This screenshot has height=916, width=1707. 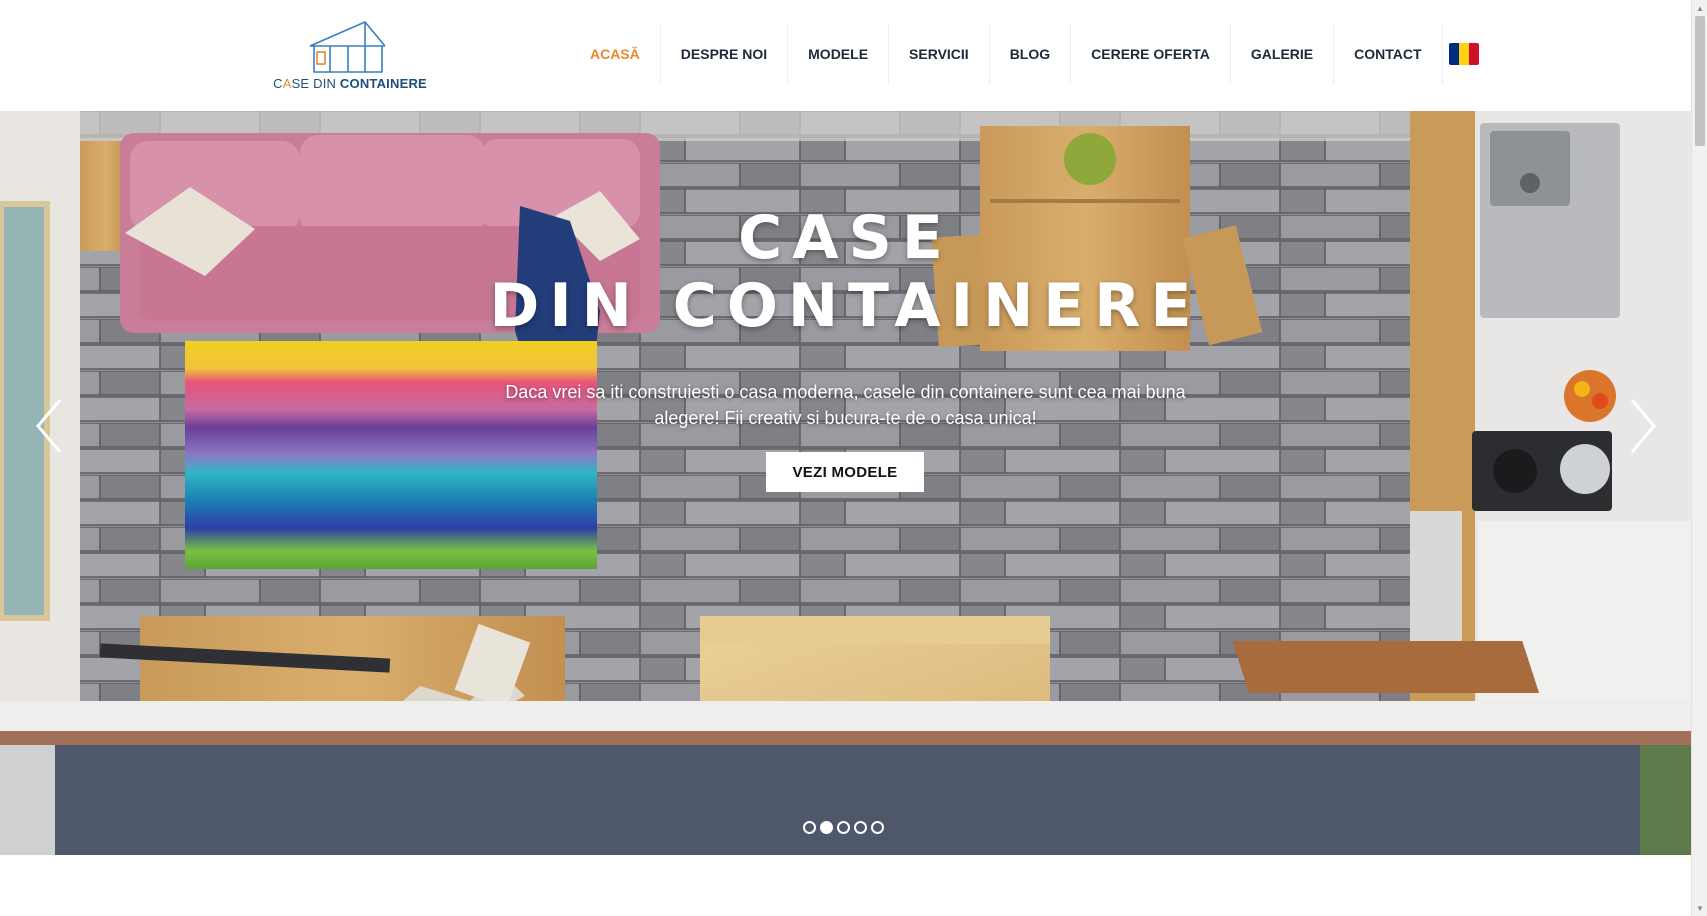 I want to click on nav-item-label: ACASĂ, so click(x=615, y=54).